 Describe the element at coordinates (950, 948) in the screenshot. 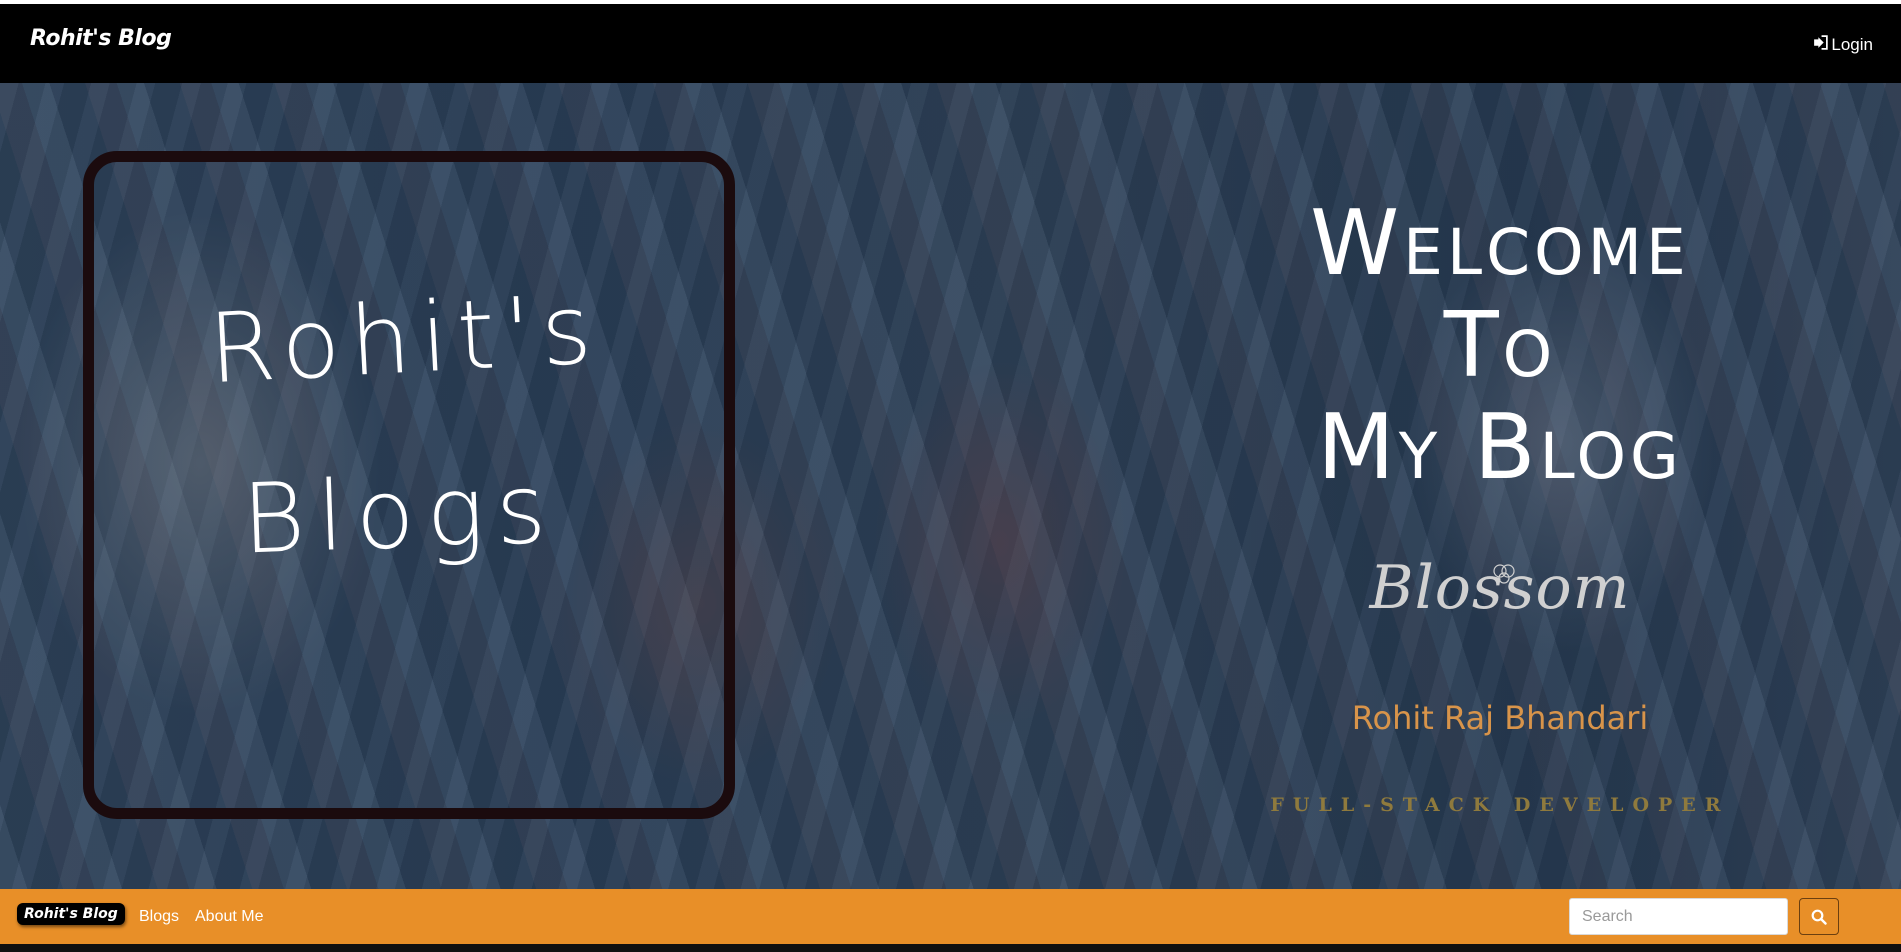

I see `page-bottom-edge` at that location.